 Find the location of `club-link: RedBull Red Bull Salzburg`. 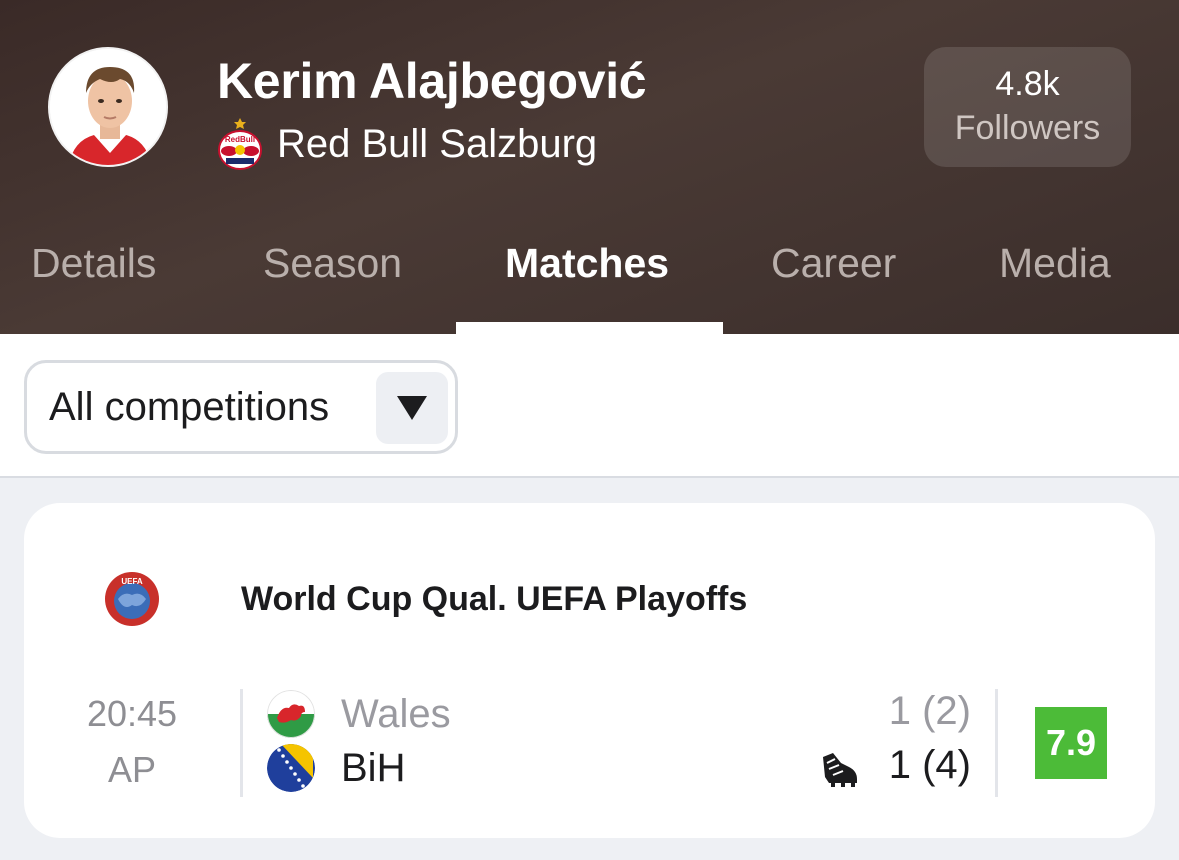

club-link: RedBull Red Bull Salzburg is located at coordinates (407, 144).